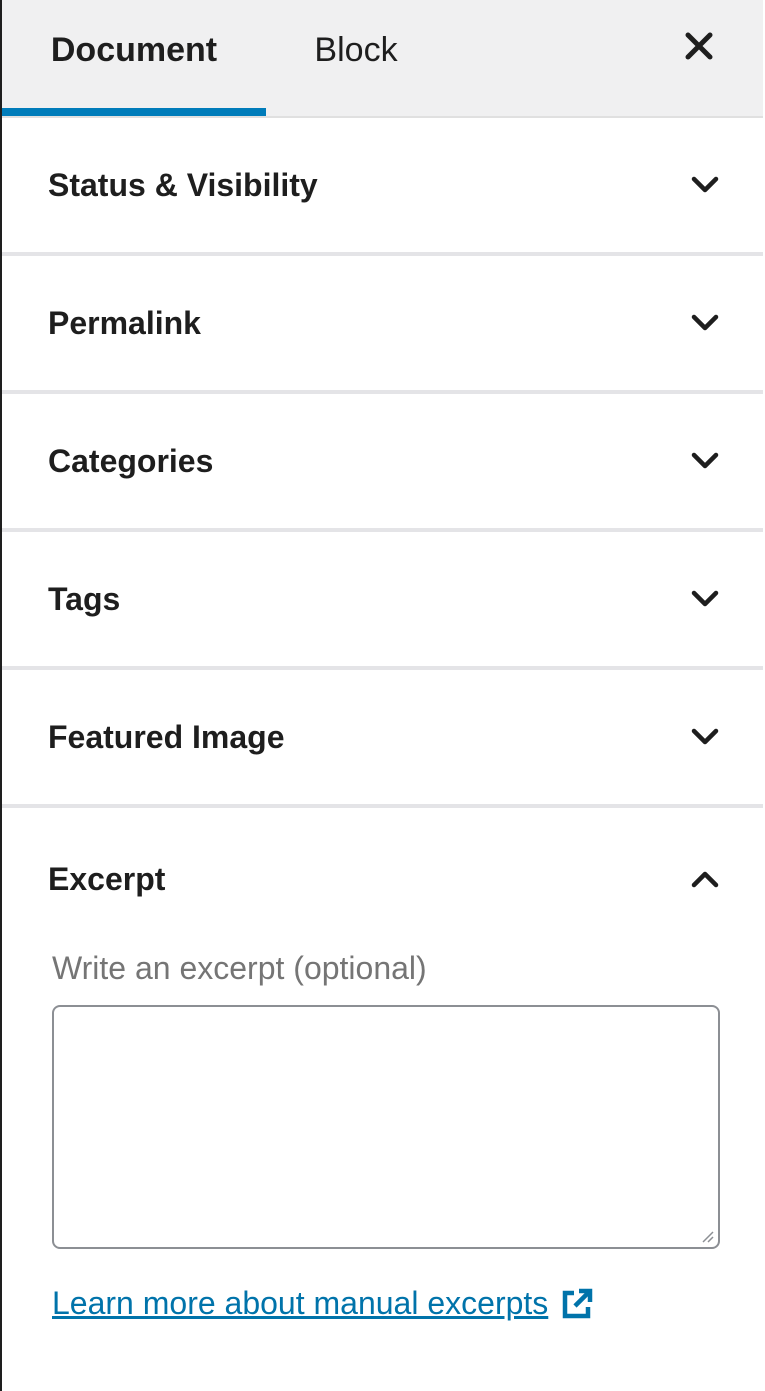 This screenshot has width=765, height=1391. What do you see at coordinates (107, 878) in the screenshot?
I see `panel-excerpt-label: Excerpt` at bounding box center [107, 878].